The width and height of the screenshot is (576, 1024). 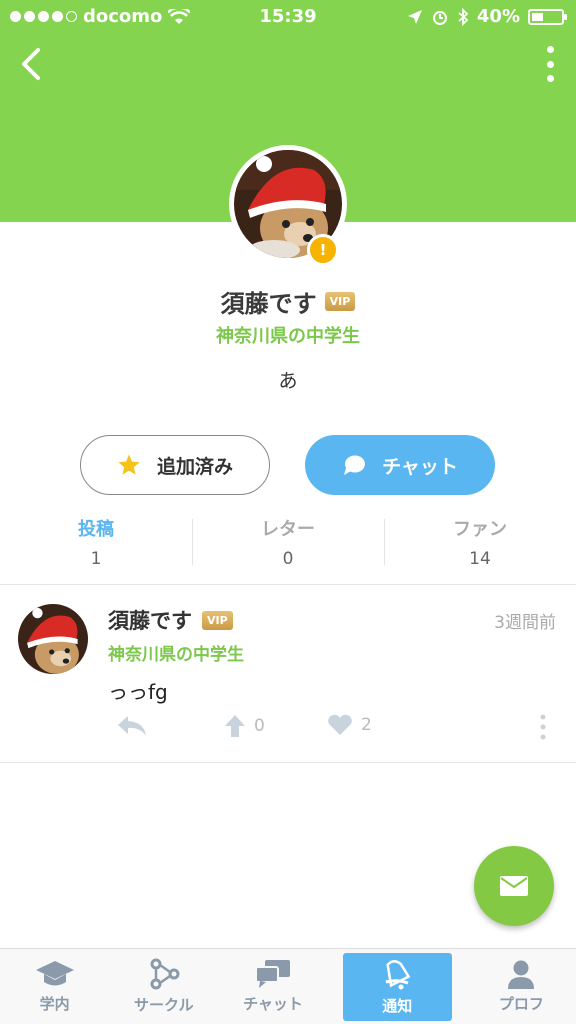 I want to click on profile-stats: 投稿 1 レター 0 ファン 14, so click(x=288, y=545).